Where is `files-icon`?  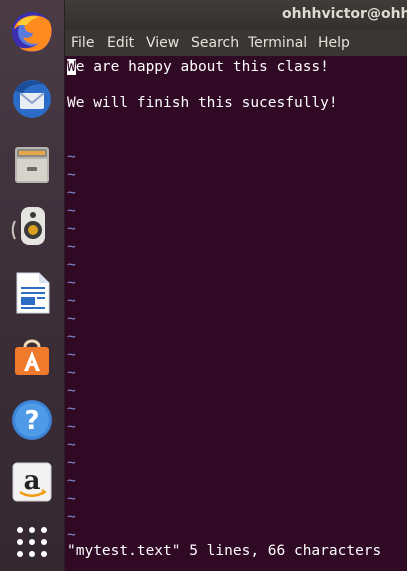 files-icon is located at coordinates (32, 164).